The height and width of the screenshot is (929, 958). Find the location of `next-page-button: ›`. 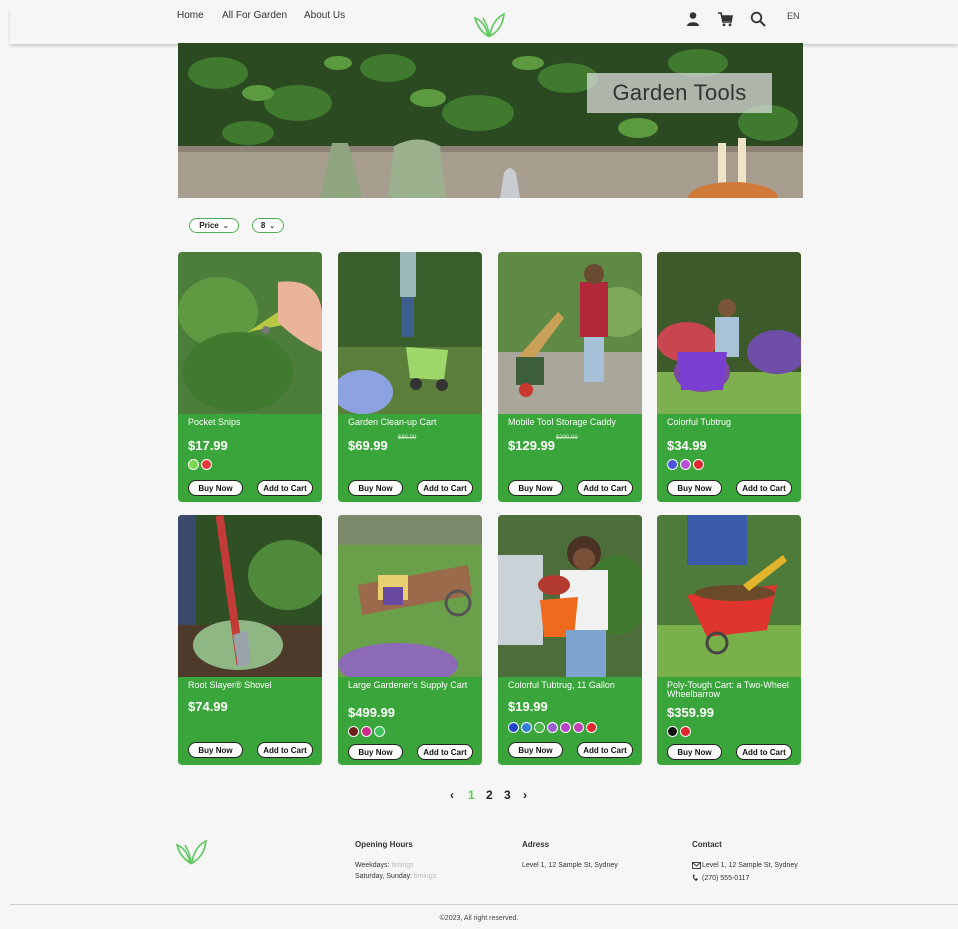

next-page-button: › is located at coordinates (525, 795).